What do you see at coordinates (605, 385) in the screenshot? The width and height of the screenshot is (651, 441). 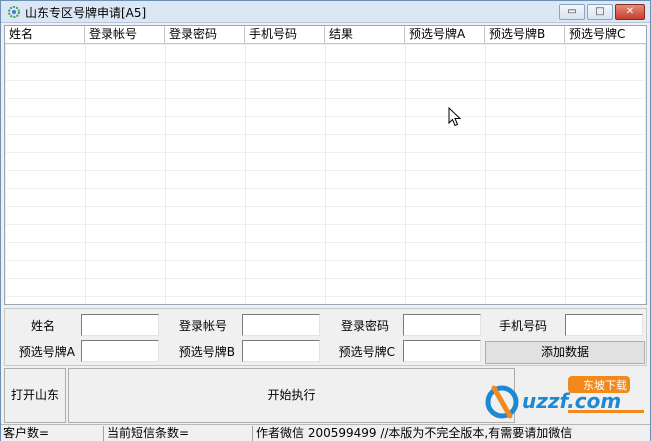 I see `watermark-badge: 东坡下载` at bounding box center [605, 385].